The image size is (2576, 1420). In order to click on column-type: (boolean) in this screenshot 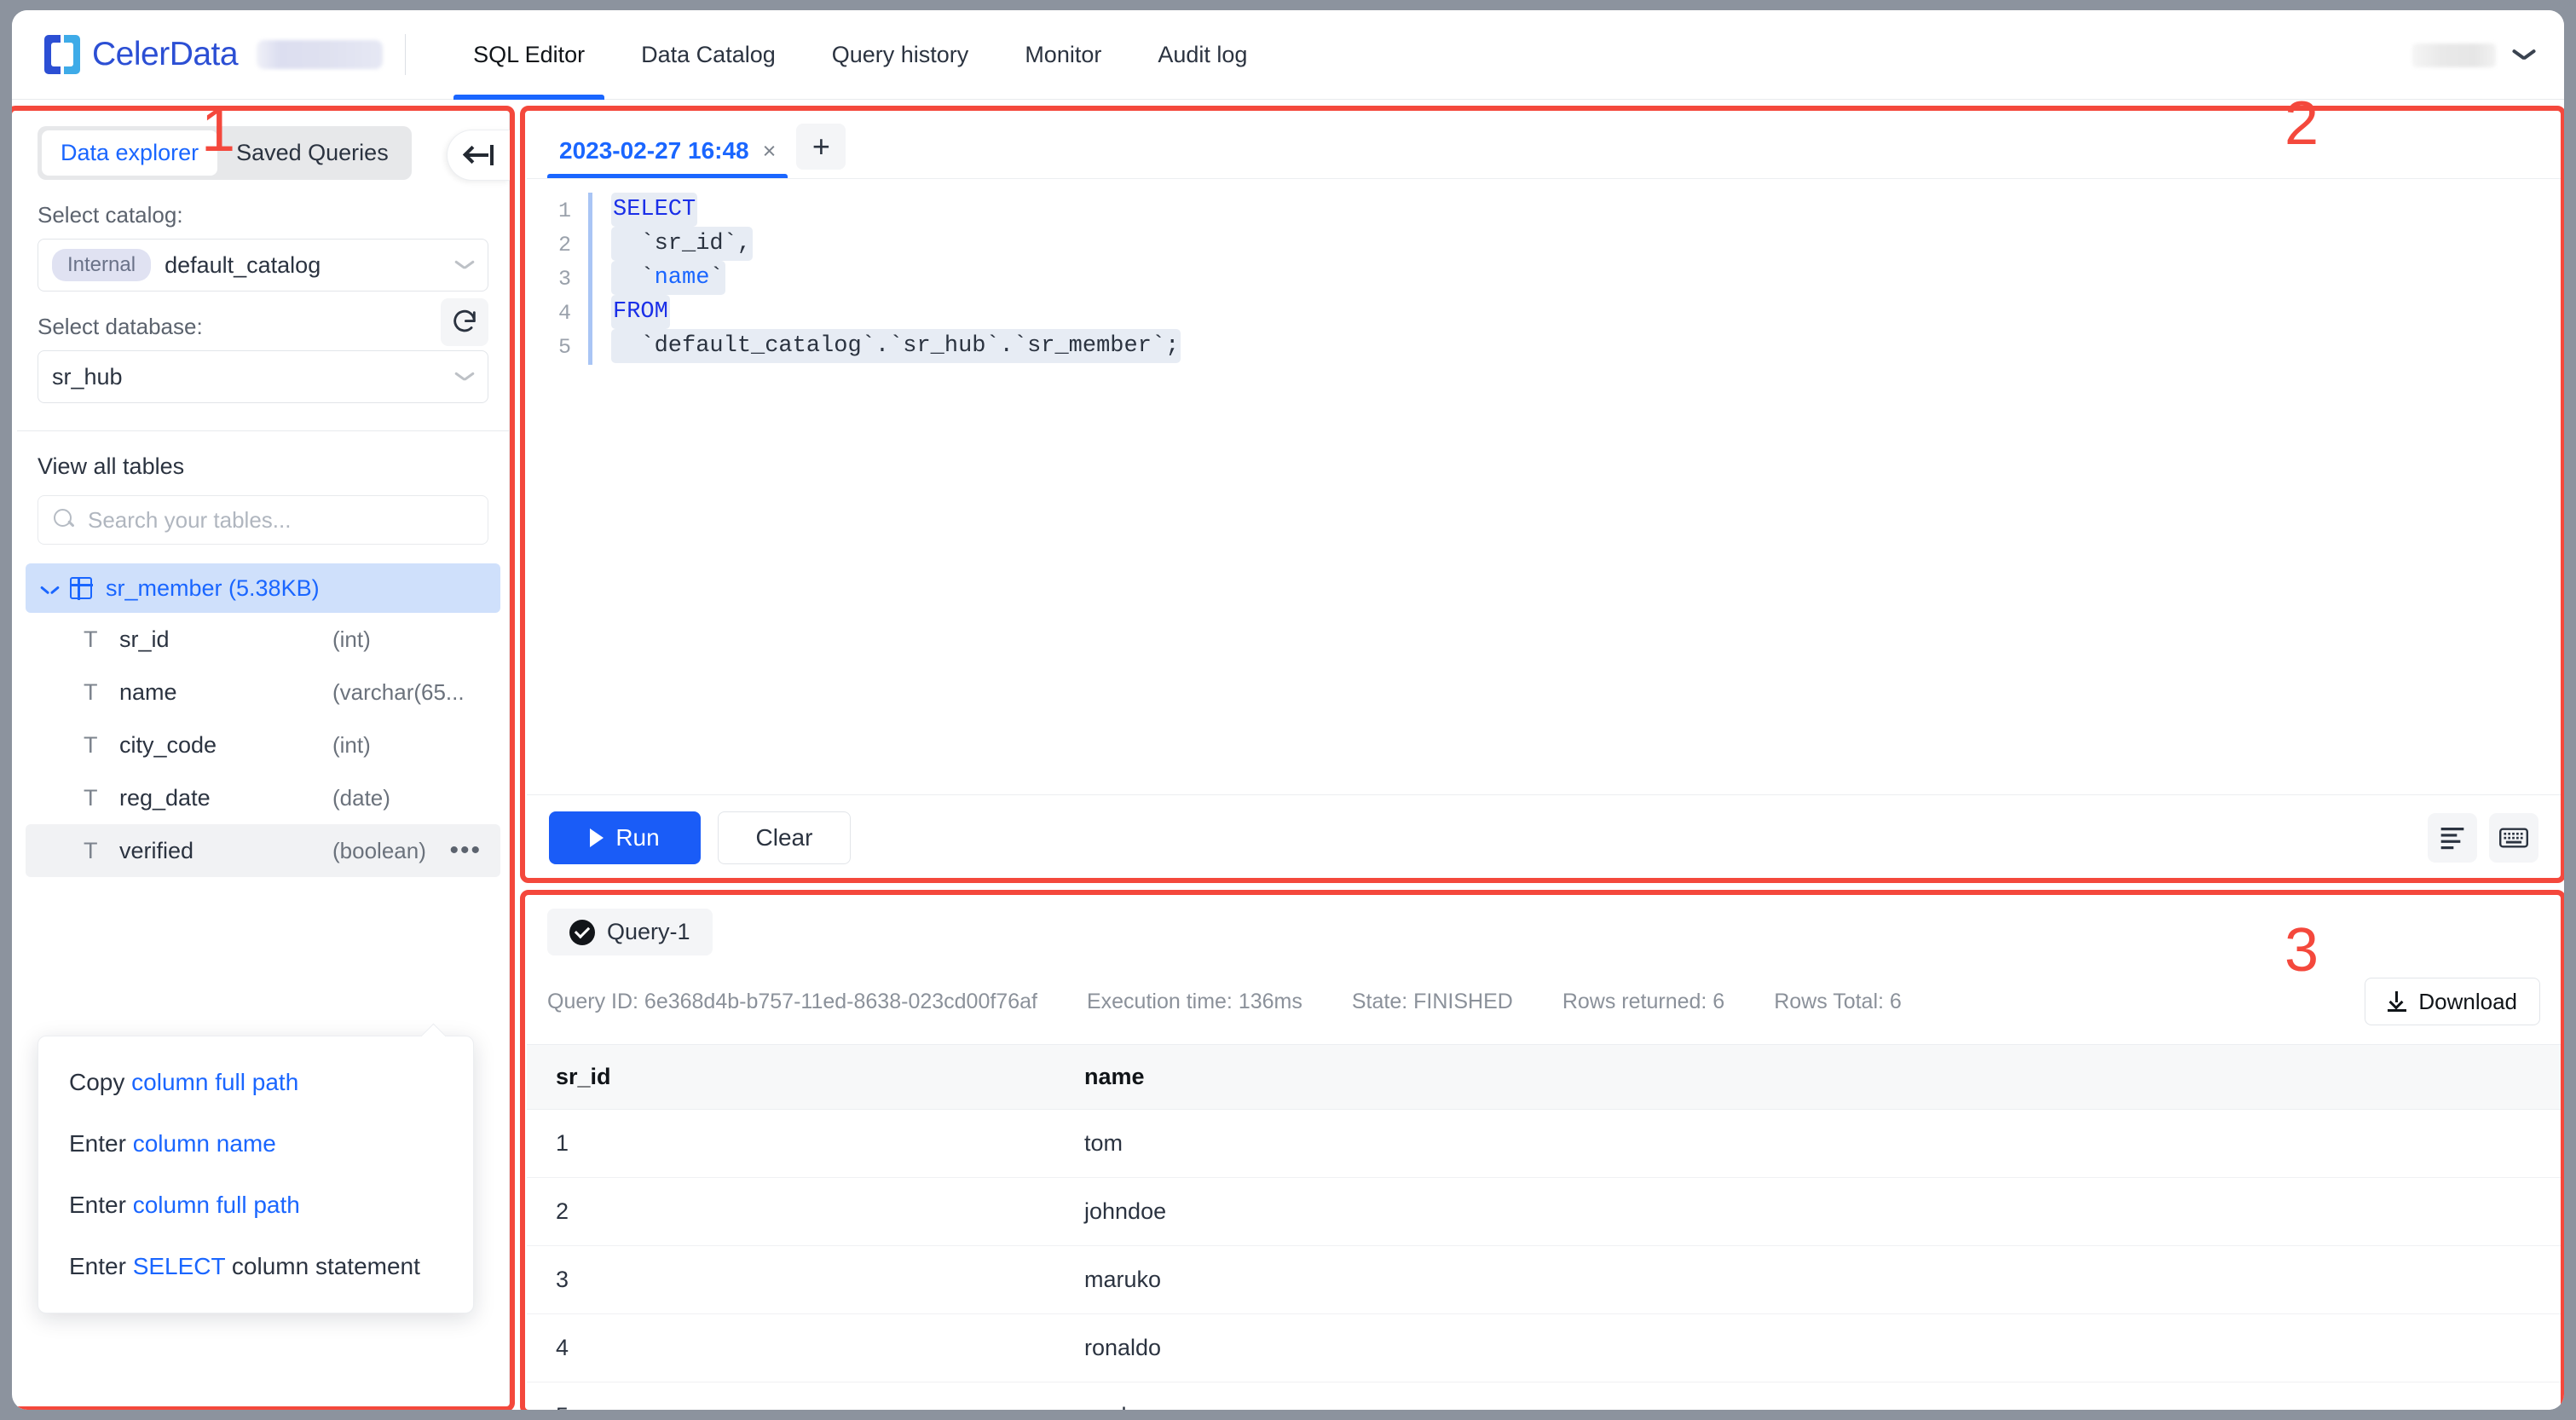, I will do `click(379, 850)`.